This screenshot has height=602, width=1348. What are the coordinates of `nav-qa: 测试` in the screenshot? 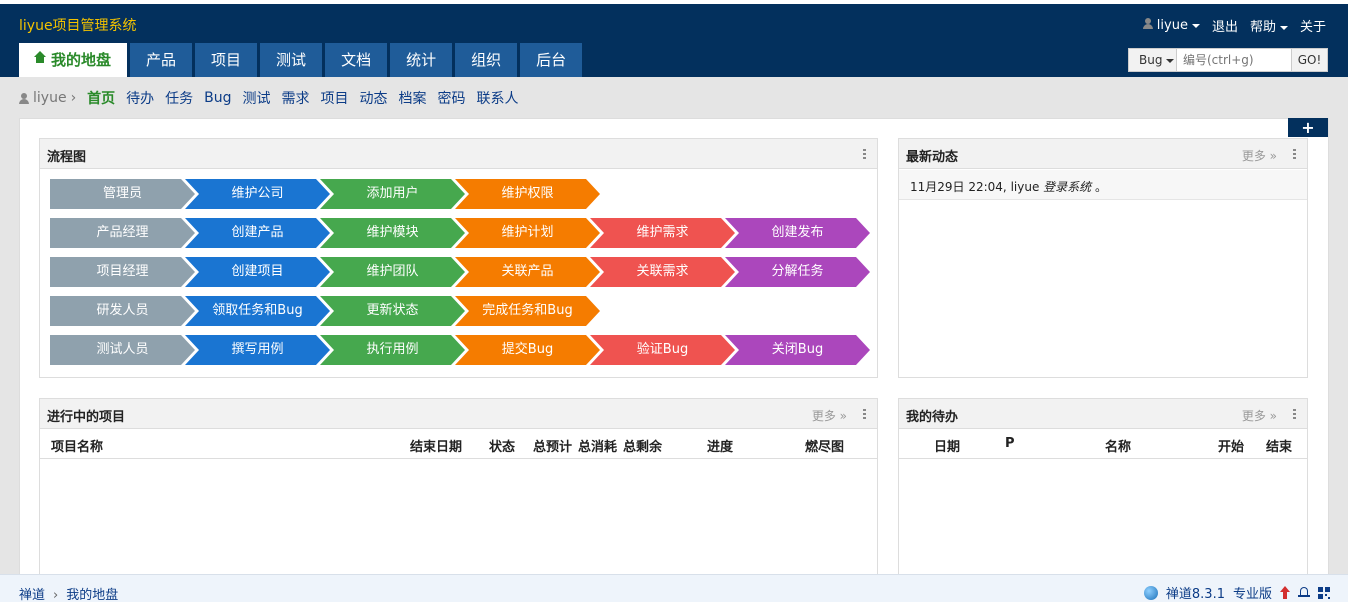 It's located at (291, 60).